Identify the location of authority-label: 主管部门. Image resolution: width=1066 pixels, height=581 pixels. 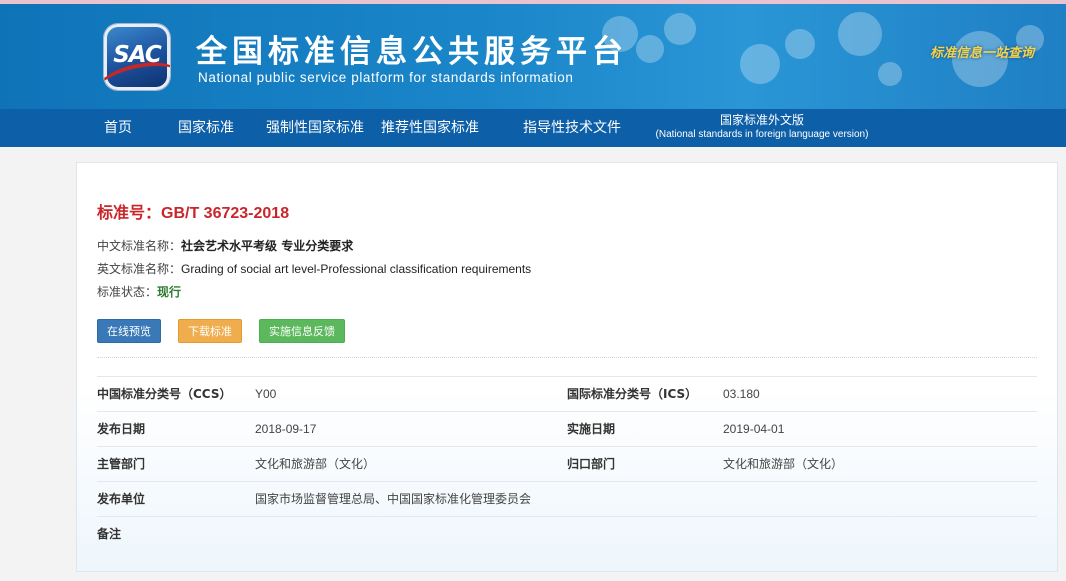
(121, 464).